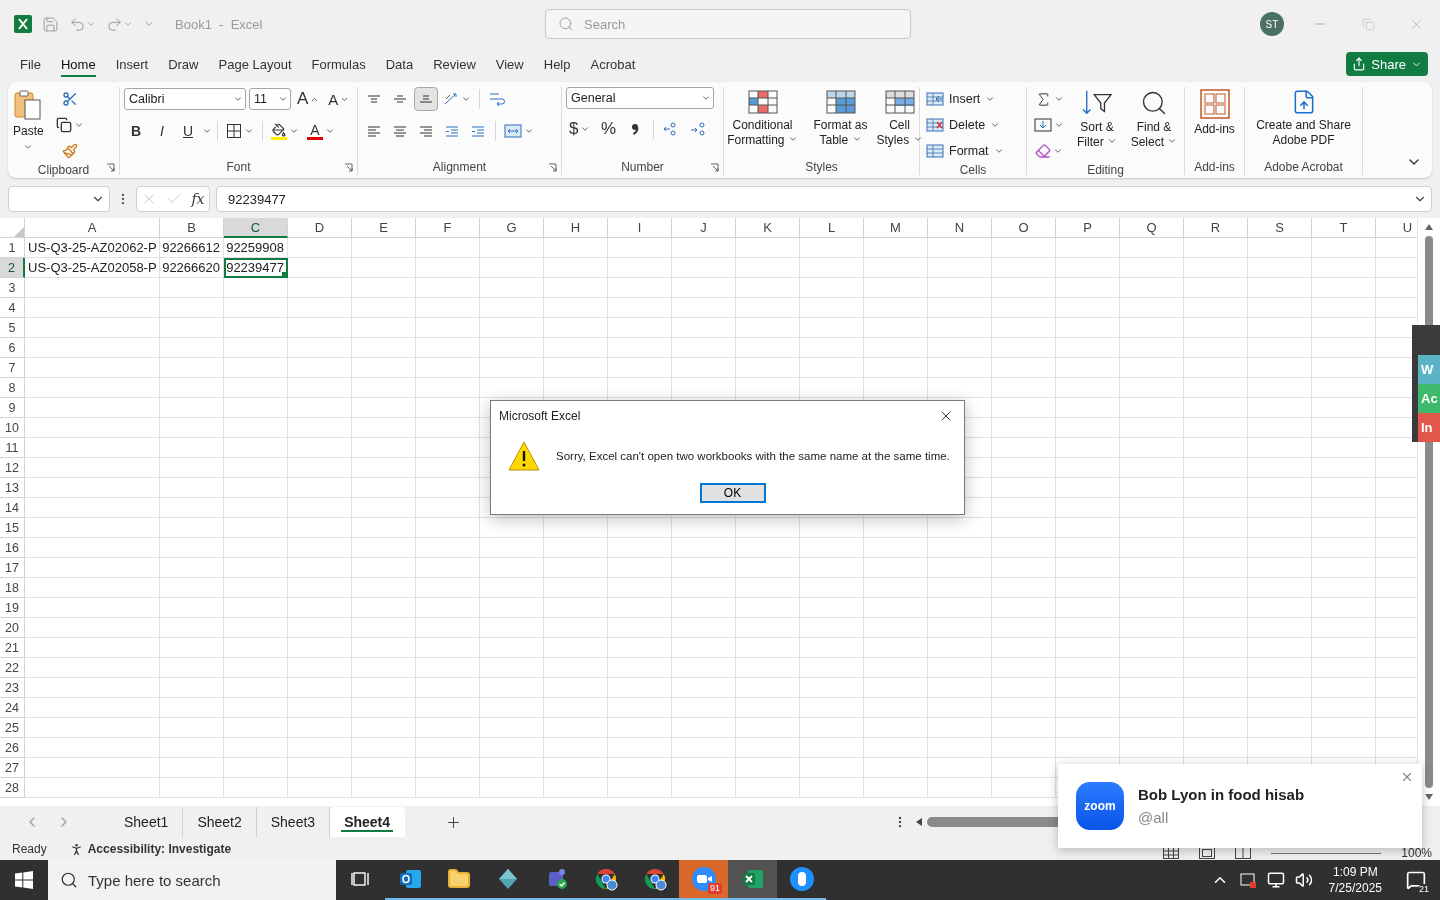  Describe the element at coordinates (29, 849) in the screenshot. I see `status-text: Ready` at that location.